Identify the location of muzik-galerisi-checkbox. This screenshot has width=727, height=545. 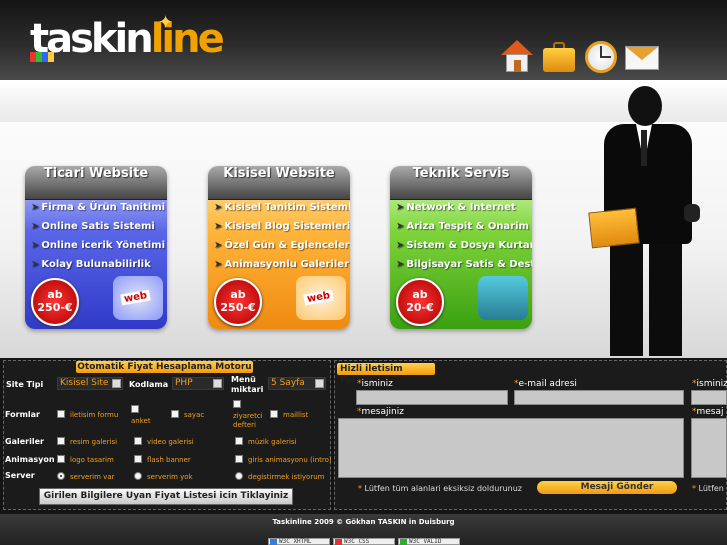
(239, 441).